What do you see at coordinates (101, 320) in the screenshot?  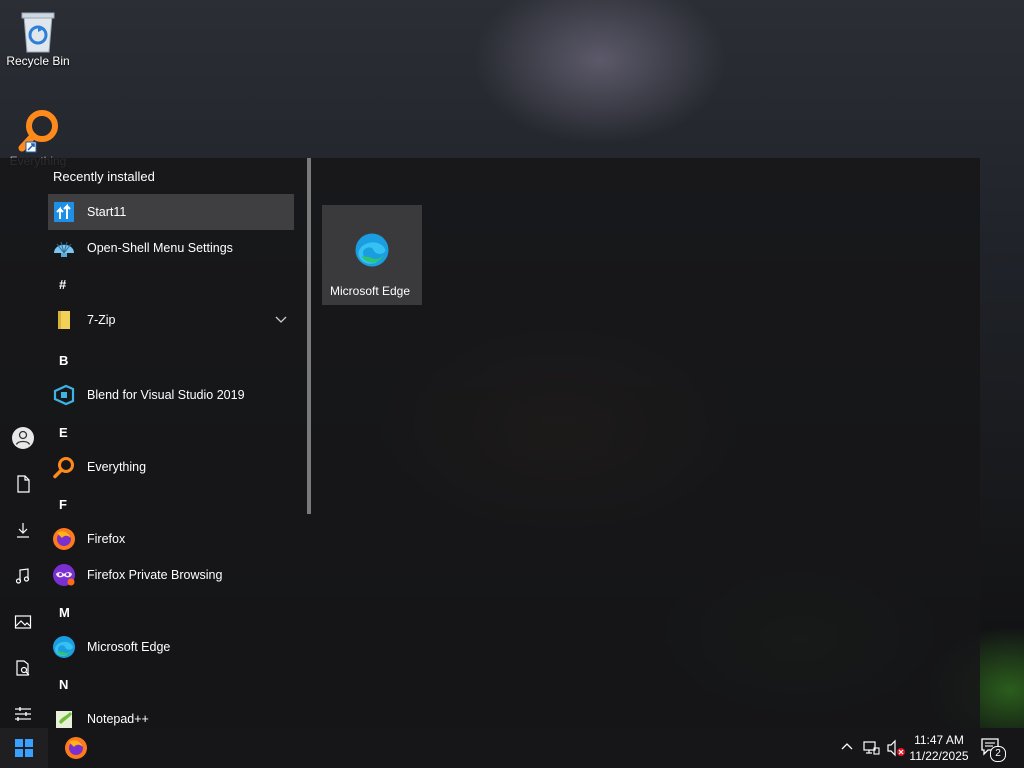 I see `app-item-label: 7-Zip` at bounding box center [101, 320].